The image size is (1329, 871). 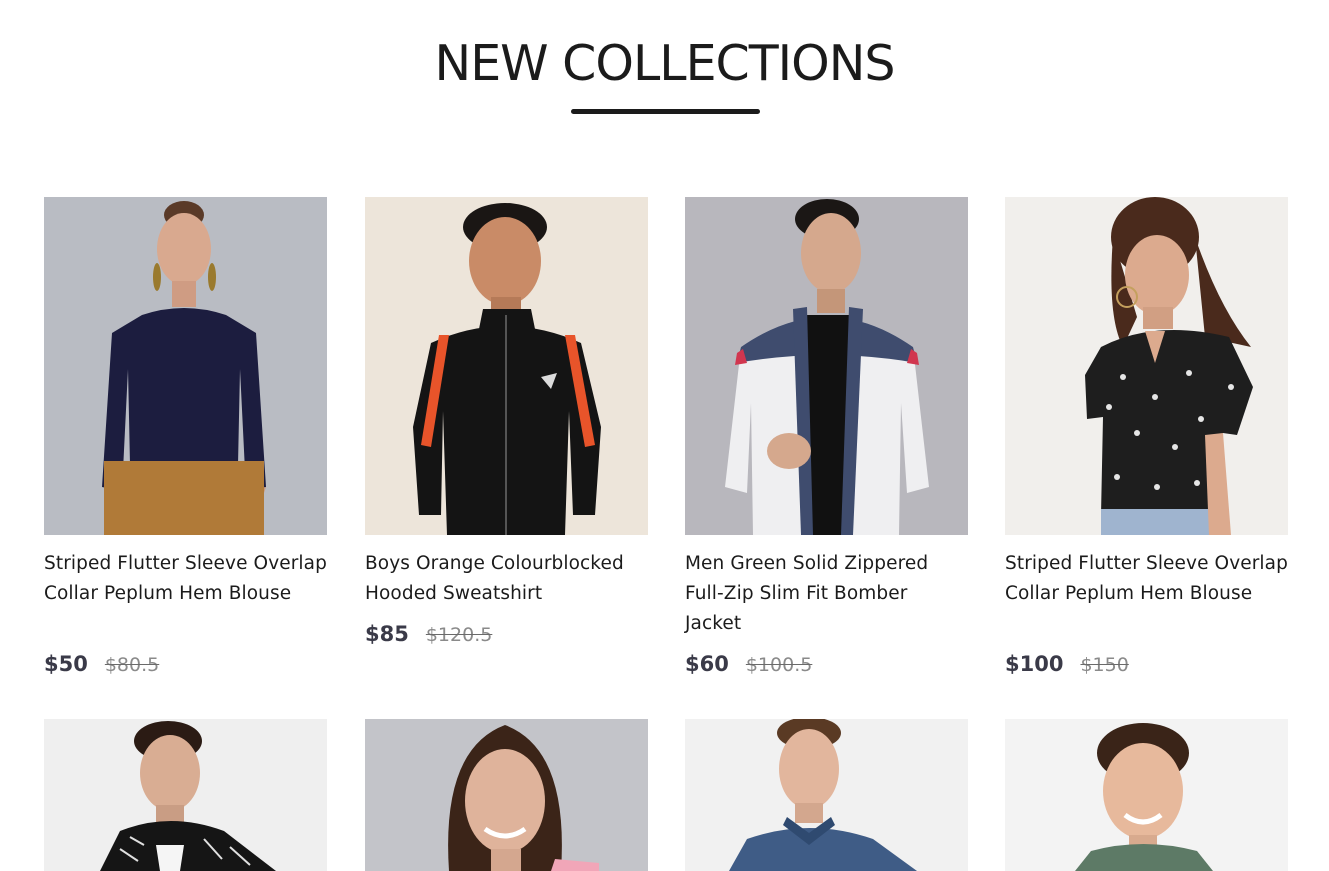 I want to click on price-row: $100 $150, so click(x=1067, y=664).